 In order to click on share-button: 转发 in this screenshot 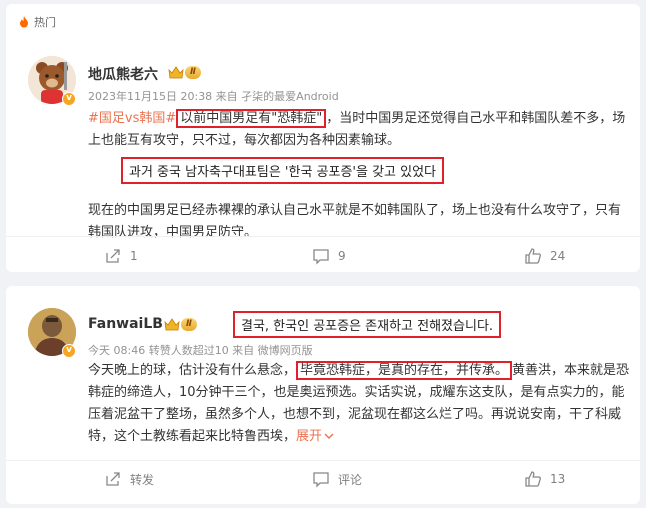, I will do `click(129, 479)`.